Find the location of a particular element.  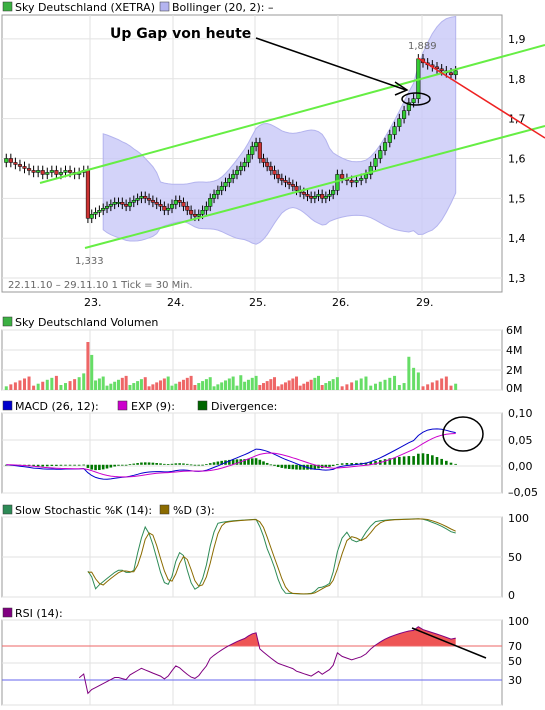

vol-tick-2m: 2M is located at coordinates (514, 370).